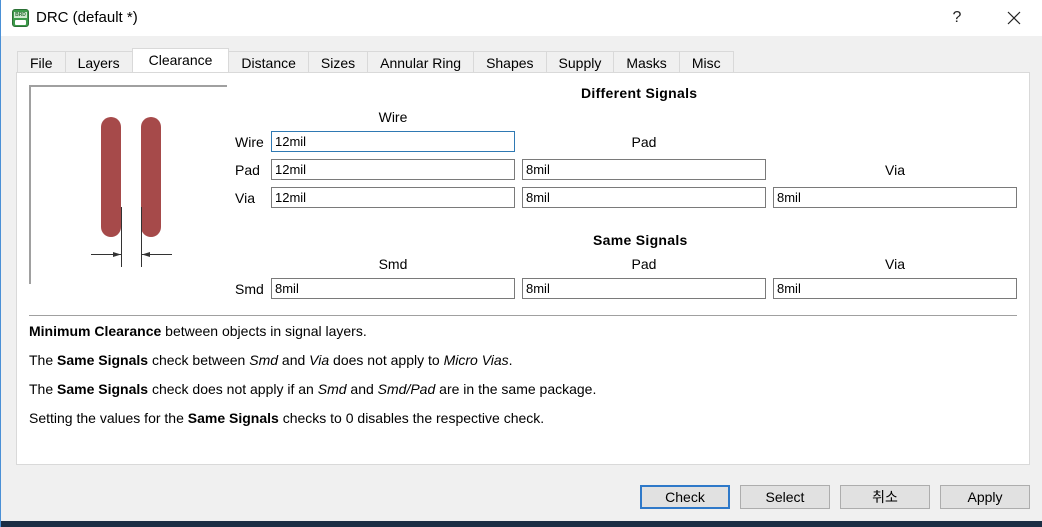 Image resolution: width=1042 pixels, height=527 pixels. I want to click on desc-text: check between, so click(199, 360).